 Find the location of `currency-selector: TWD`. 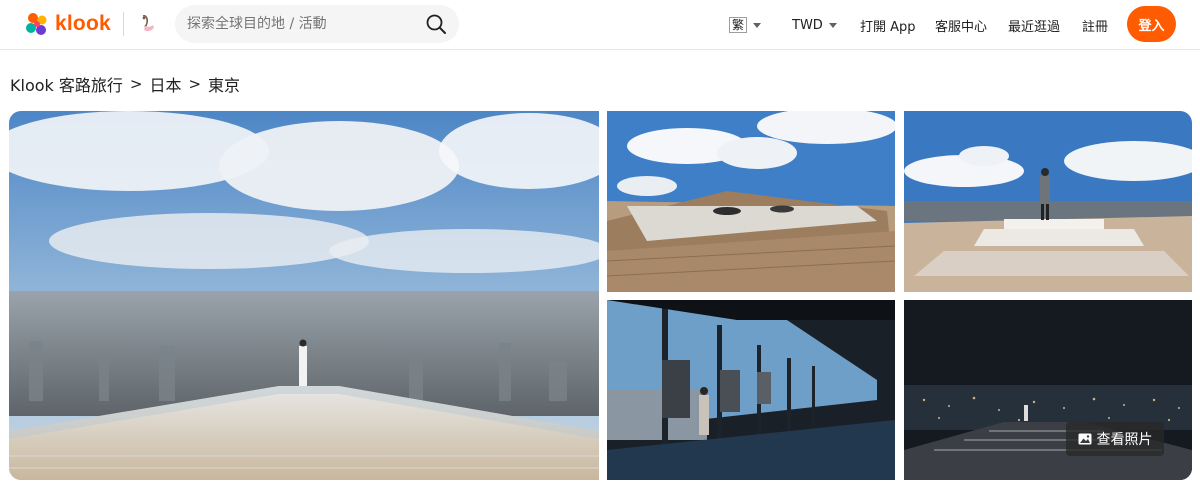

currency-selector: TWD is located at coordinates (814, 25).